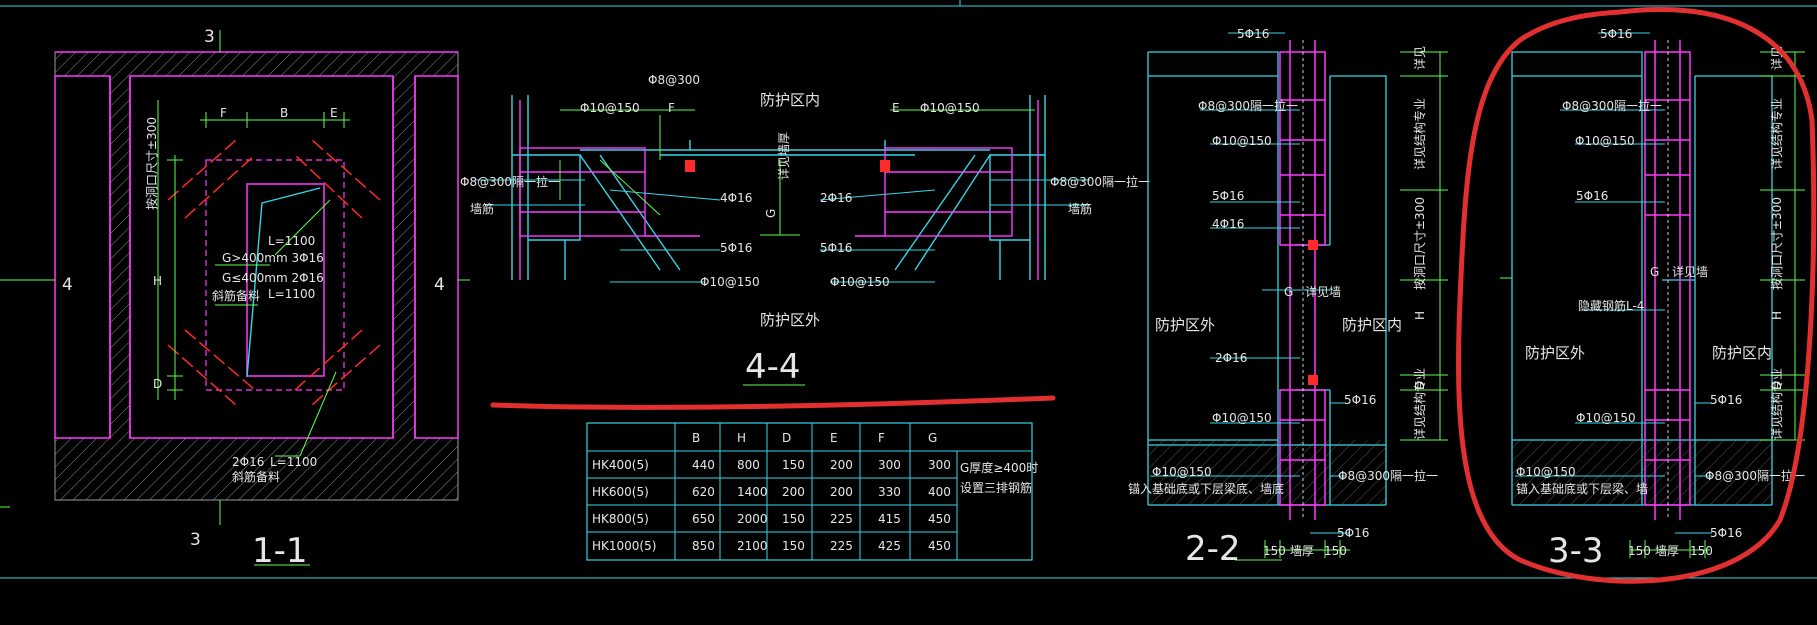 This screenshot has width=1817, height=625. Describe the element at coordinates (1231, 358) in the screenshot. I see `label-2phi16: 2Φ16` at that location.